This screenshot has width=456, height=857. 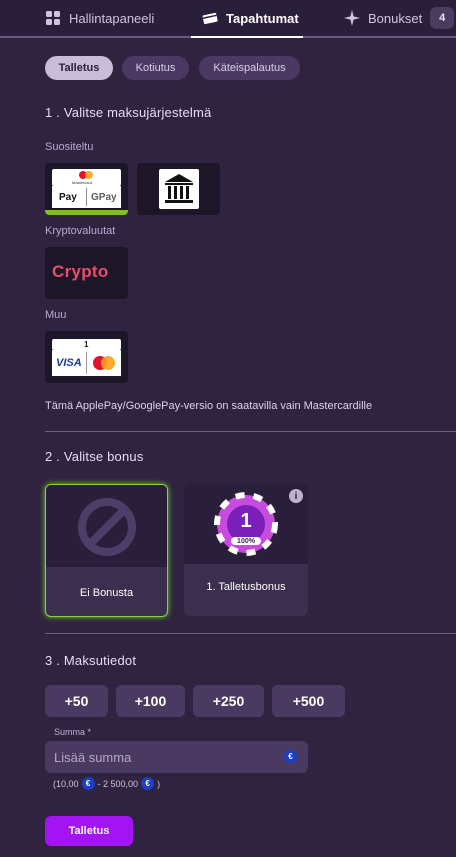 I want to click on grid-icon, so click(x=53, y=18).